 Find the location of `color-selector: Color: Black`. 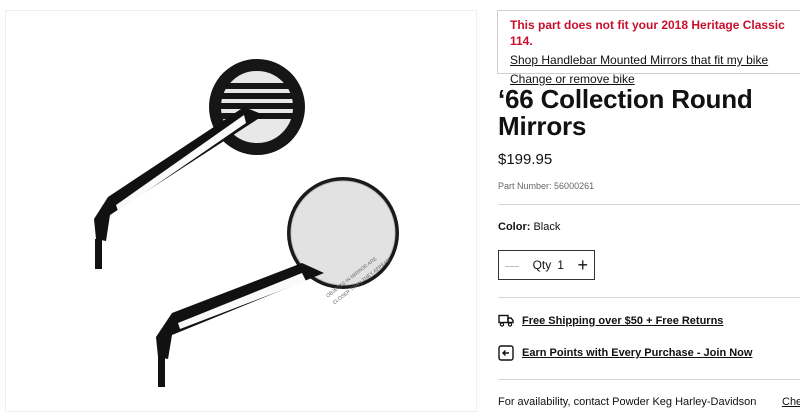

color-selector: Color: Black is located at coordinates (529, 227).